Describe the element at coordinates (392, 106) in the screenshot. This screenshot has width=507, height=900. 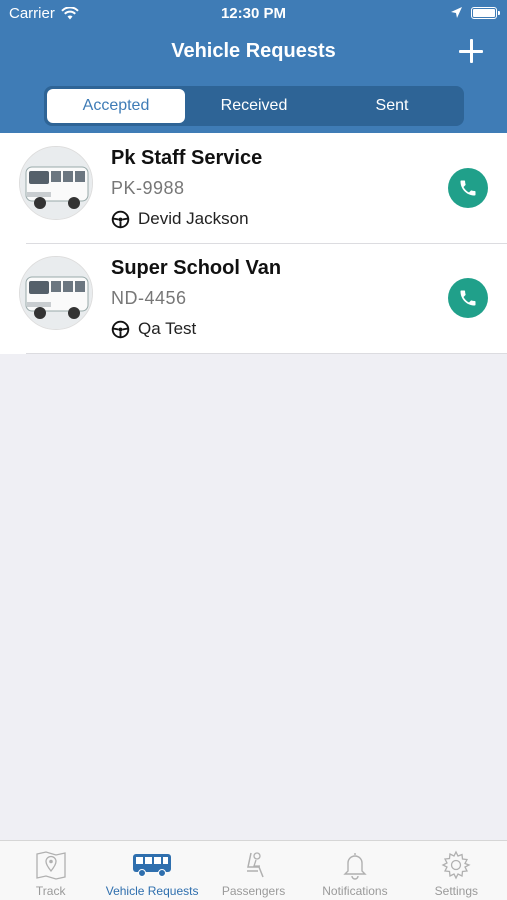
I see `tab-sent: Sent` at that location.